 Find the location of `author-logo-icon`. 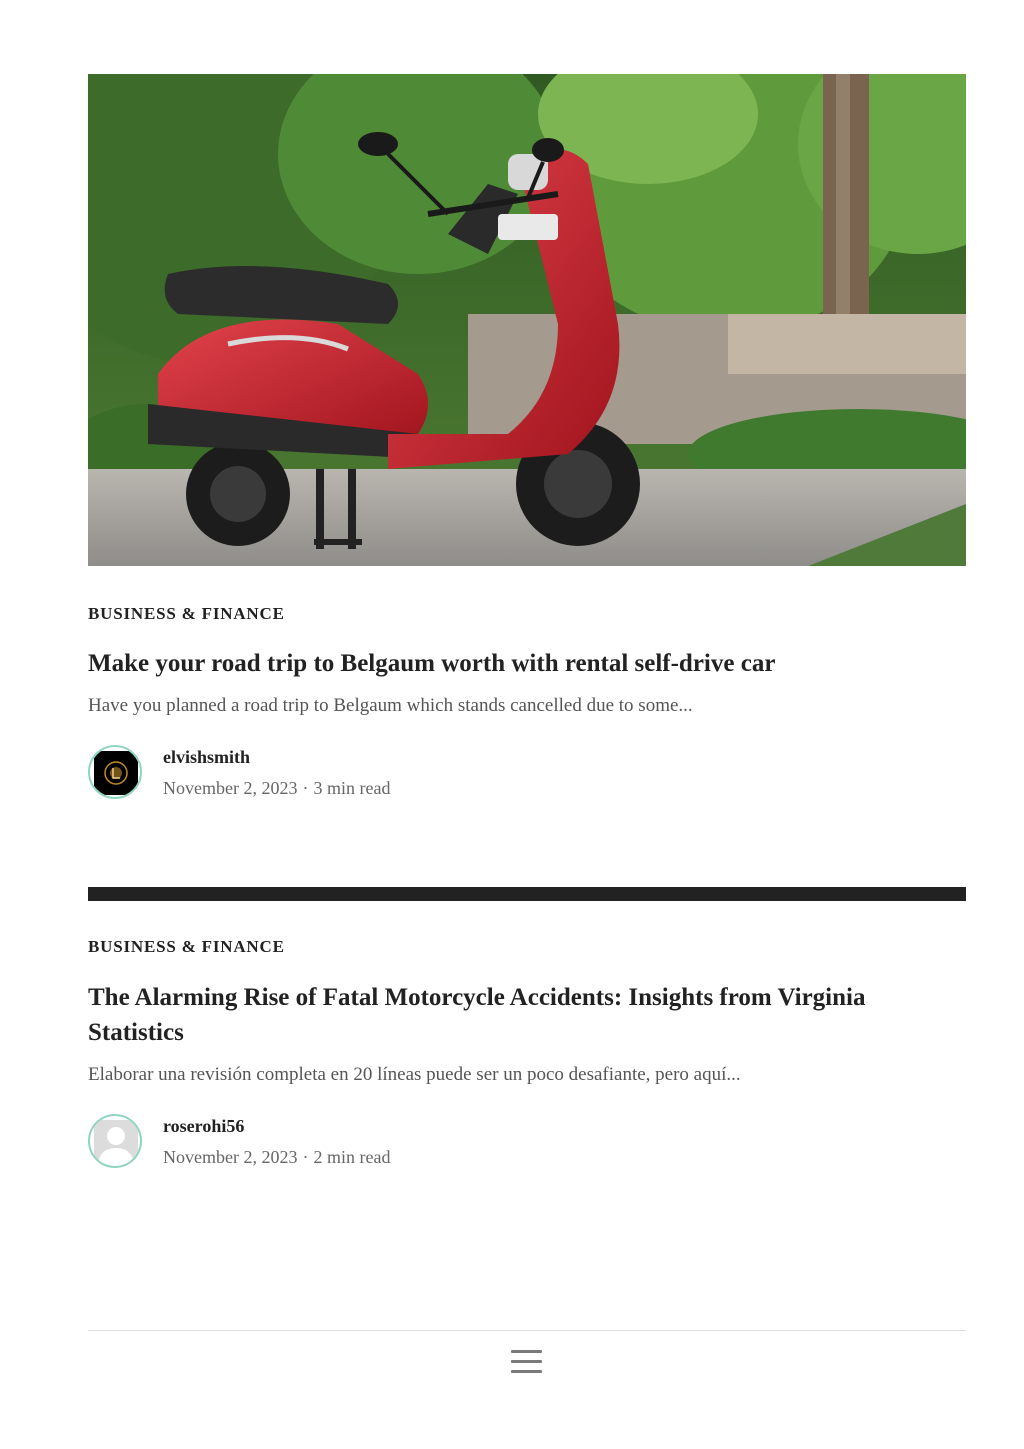

author-logo-icon is located at coordinates (116, 773).